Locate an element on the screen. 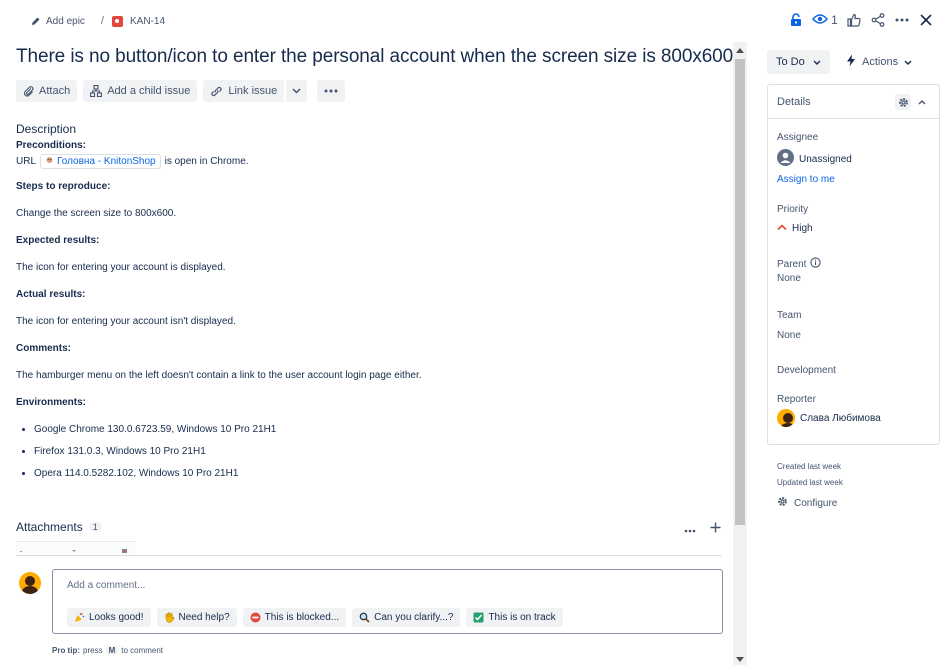 The height and width of the screenshot is (665, 952). bug-icon is located at coordinates (117, 21).